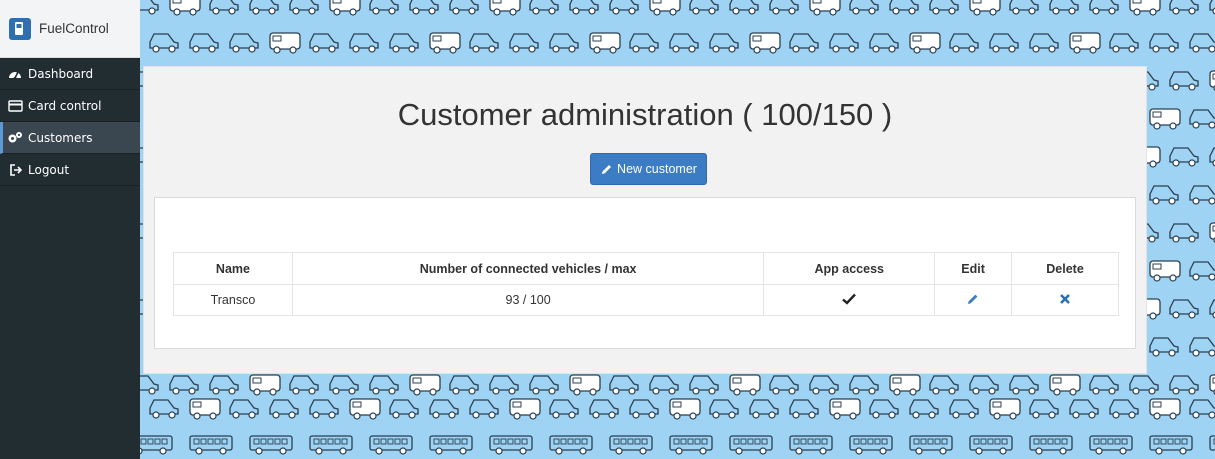 Image resolution: width=1215 pixels, height=459 pixels. What do you see at coordinates (61, 73) in the screenshot?
I see `sidebar-item-label: Dashboard` at bounding box center [61, 73].